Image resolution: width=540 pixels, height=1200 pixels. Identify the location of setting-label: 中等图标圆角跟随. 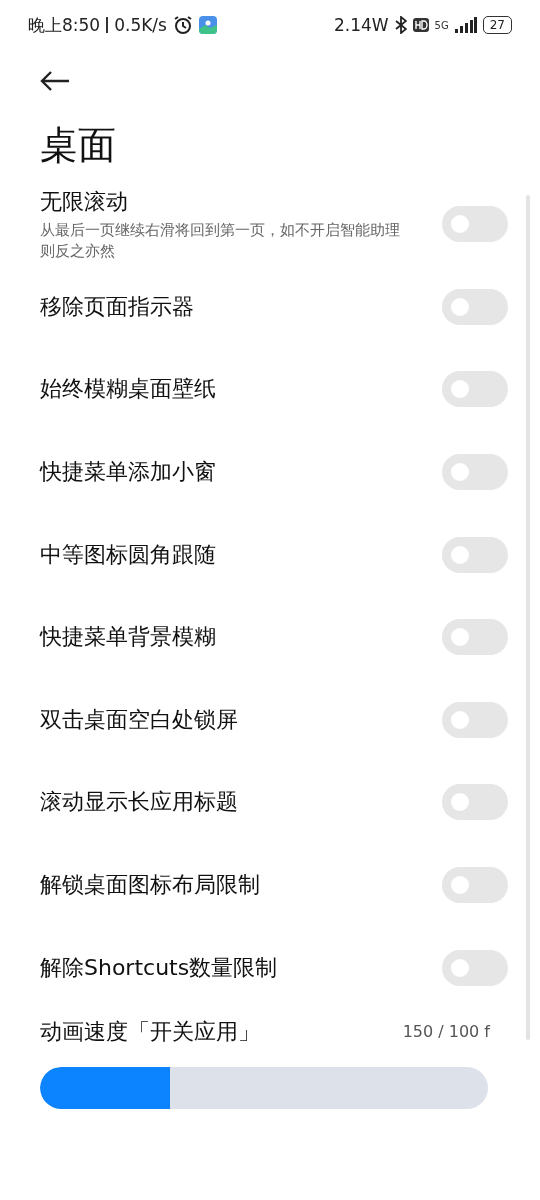
(128, 554).